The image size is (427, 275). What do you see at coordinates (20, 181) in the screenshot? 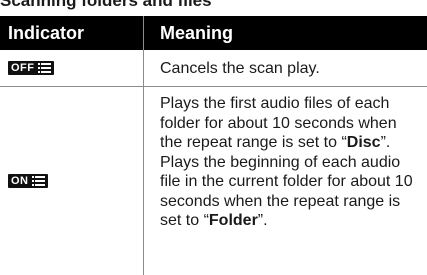
I see `badge-label: ON` at bounding box center [20, 181].